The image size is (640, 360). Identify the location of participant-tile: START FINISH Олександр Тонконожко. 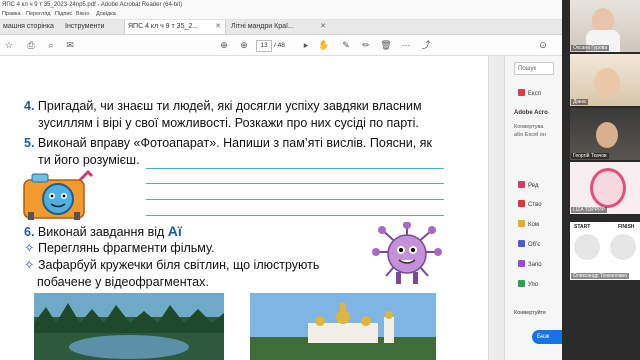
(605, 251).